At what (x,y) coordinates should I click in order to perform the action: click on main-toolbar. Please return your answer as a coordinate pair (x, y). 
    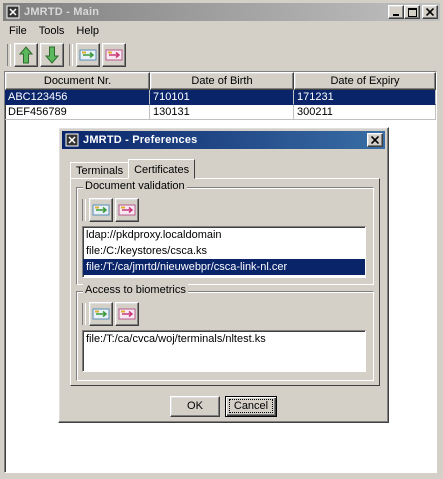
    Looking at the image, I should click on (66, 55).